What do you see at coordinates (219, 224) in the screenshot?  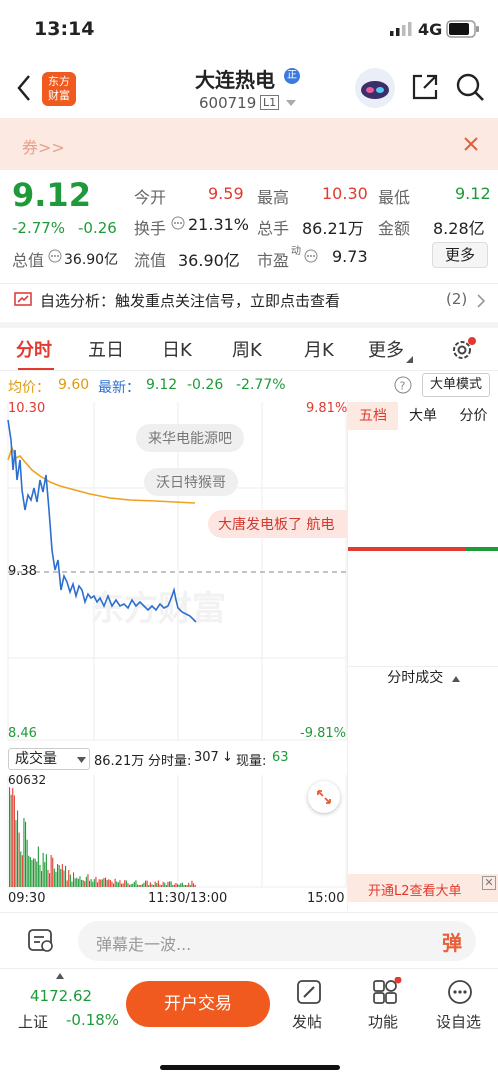 I see `turnover-value: 21.31%` at bounding box center [219, 224].